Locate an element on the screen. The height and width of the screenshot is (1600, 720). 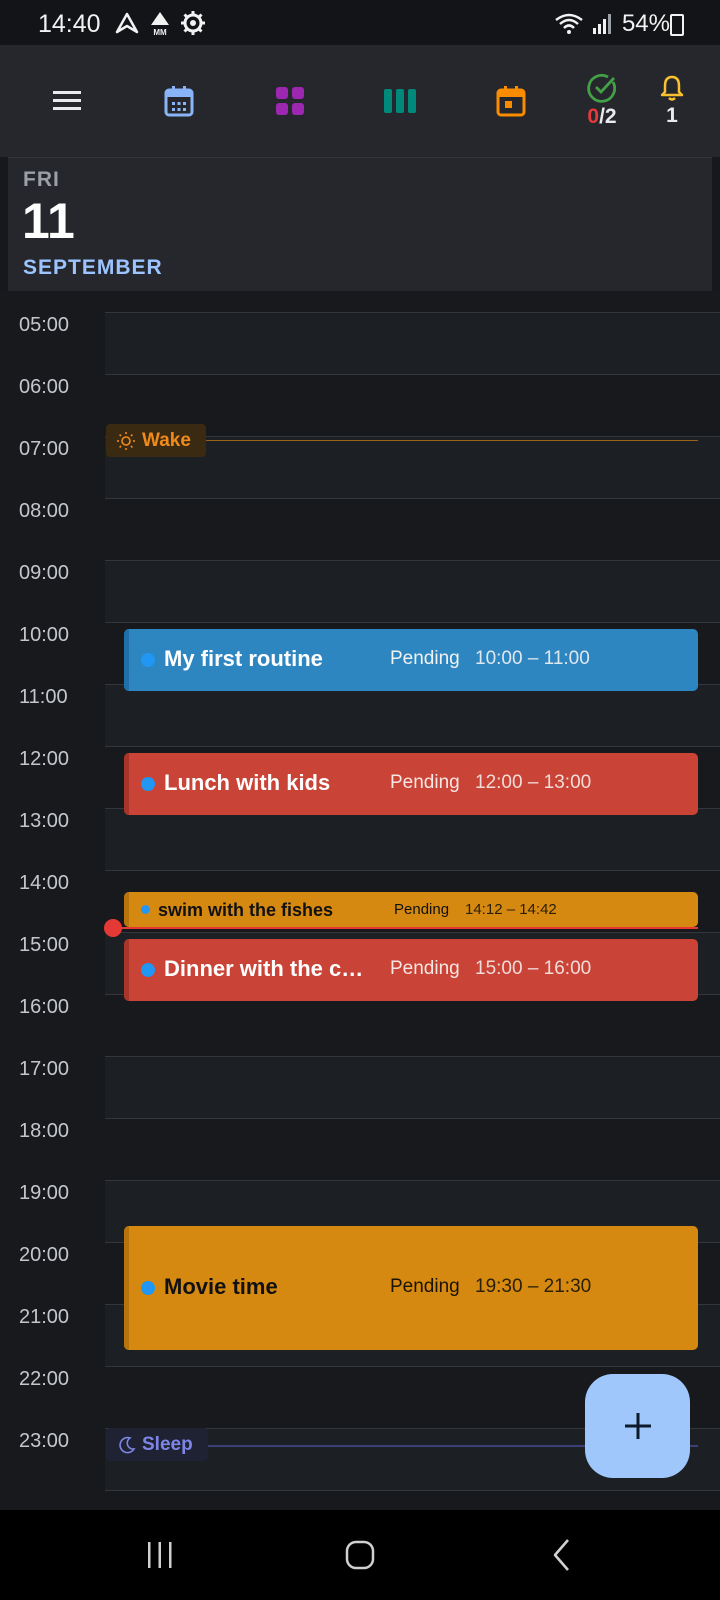
hour-label: 23:00 is located at coordinates (44, 1441).